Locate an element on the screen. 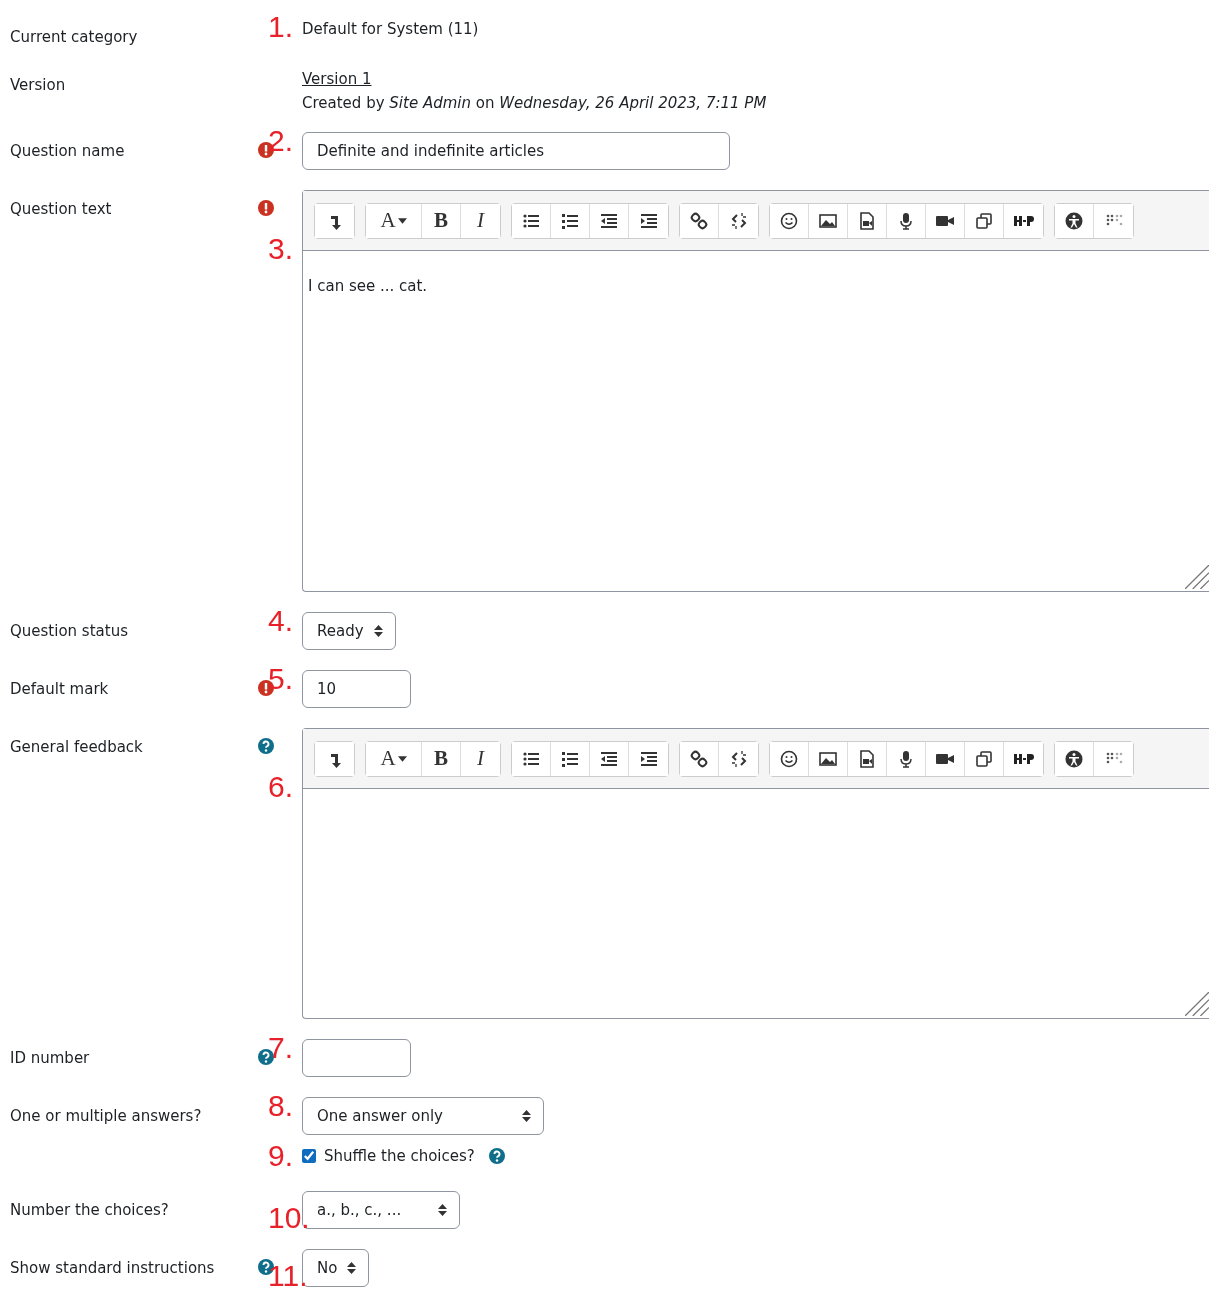  input-field: Definite and indefinite articles is located at coordinates (516, 151).